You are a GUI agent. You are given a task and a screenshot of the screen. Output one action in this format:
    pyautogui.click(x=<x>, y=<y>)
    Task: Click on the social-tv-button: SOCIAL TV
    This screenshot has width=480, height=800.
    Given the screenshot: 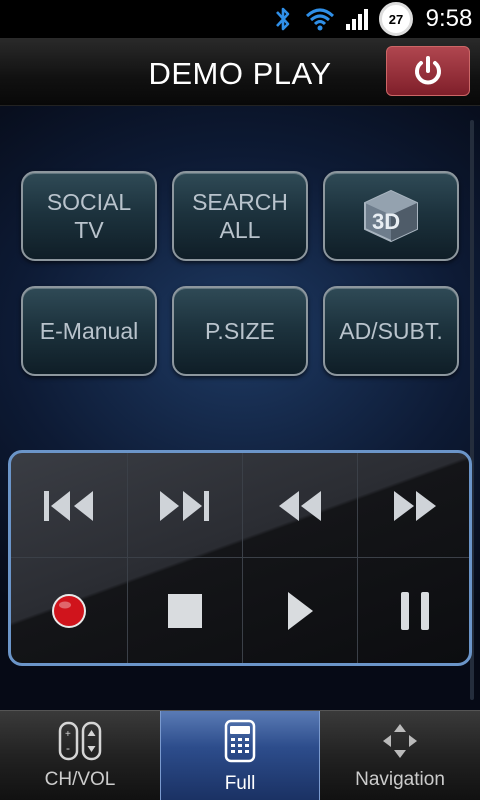 What is the action you would take?
    pyautogui.click(x=89, y=216)
    